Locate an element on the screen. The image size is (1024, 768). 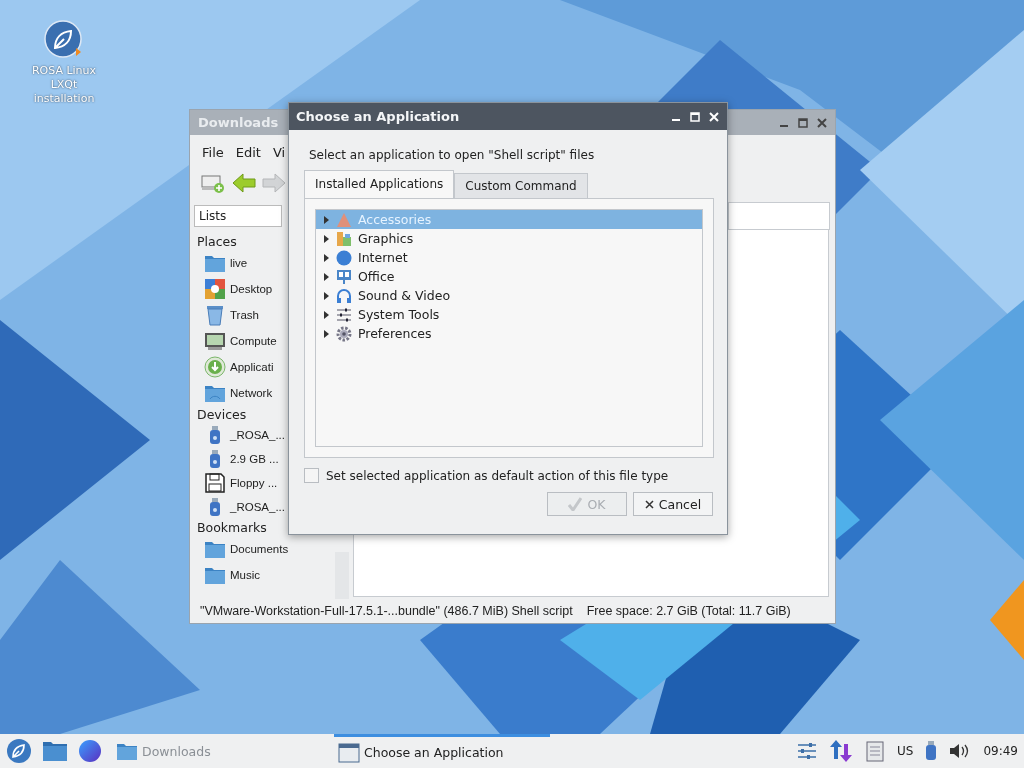
window-icon is located at coordinates (349, 752).